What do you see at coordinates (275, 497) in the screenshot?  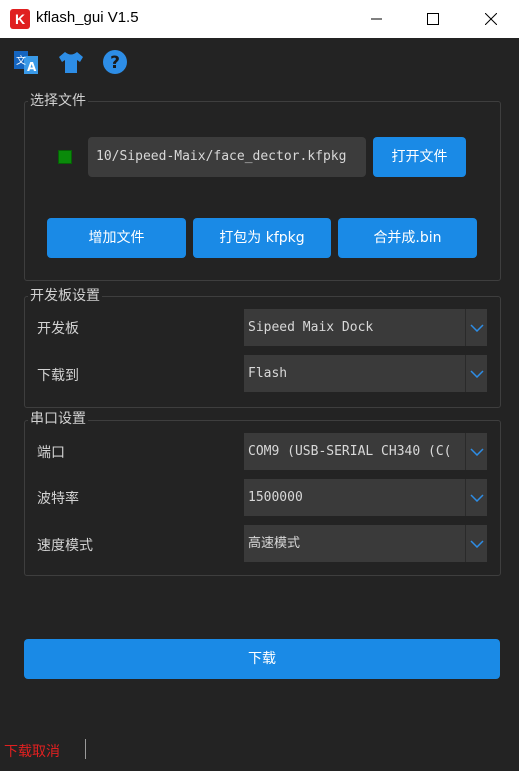 I see `baud-select-value: 1500000` at bounding box center [275, 497].